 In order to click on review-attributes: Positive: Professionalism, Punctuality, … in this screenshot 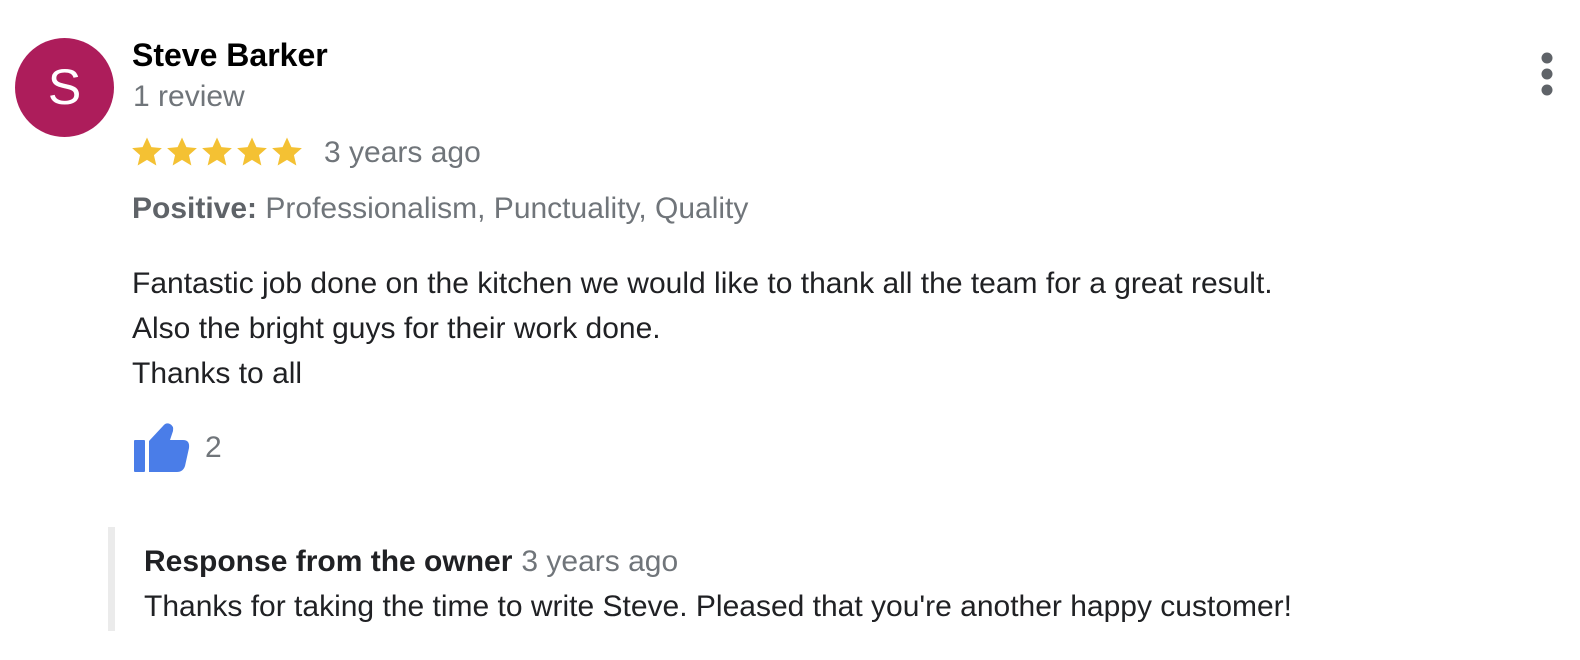, I will do `click(440, 209)`.